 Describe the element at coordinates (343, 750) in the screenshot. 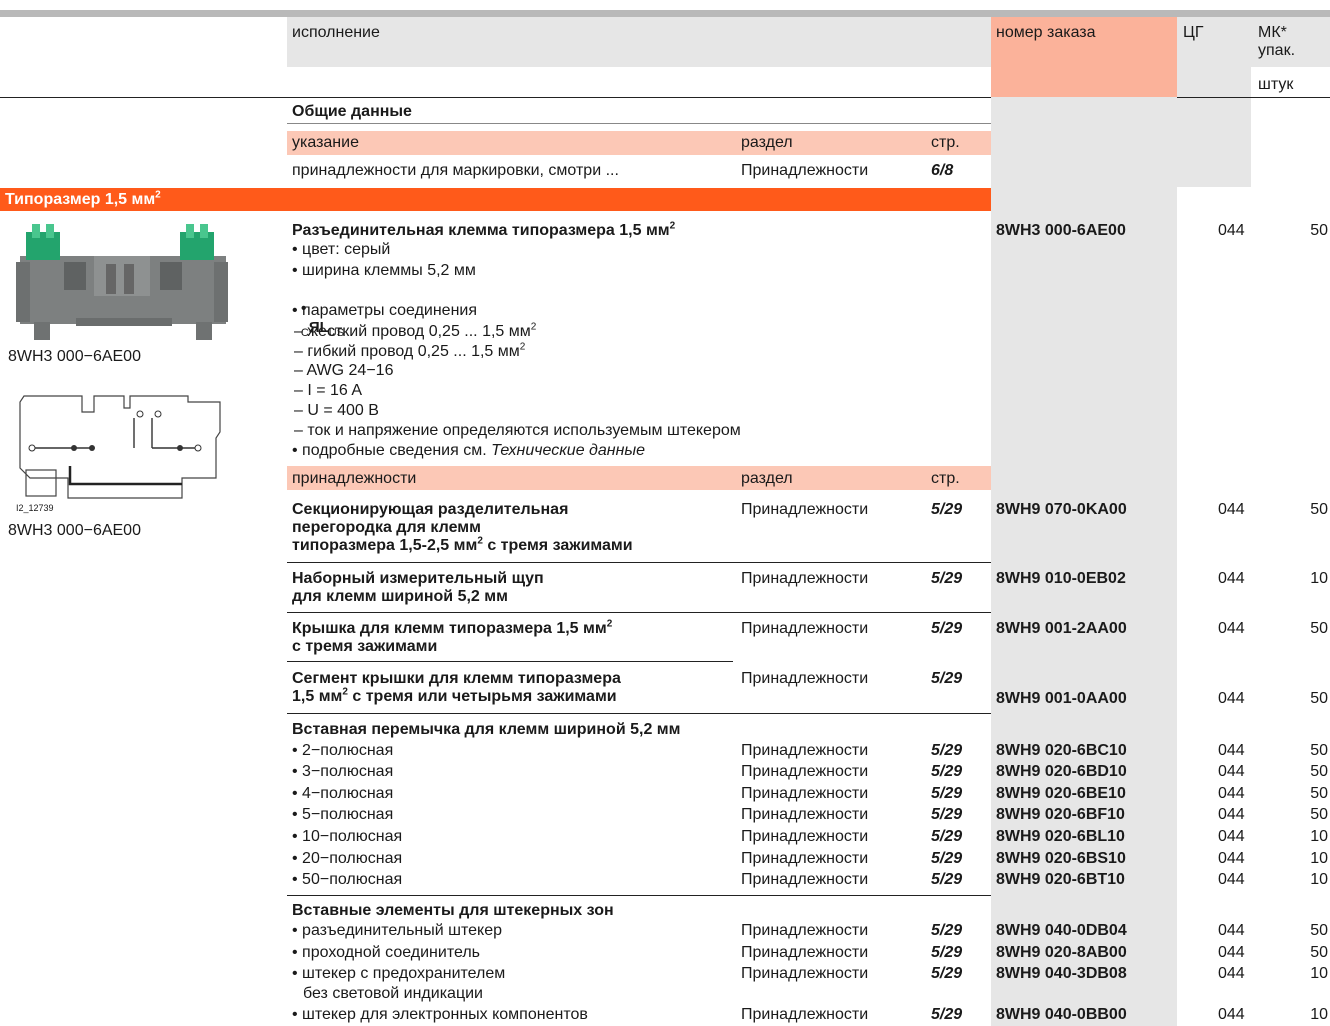

I see `jumper-label: • 2−полюсная` at that location.